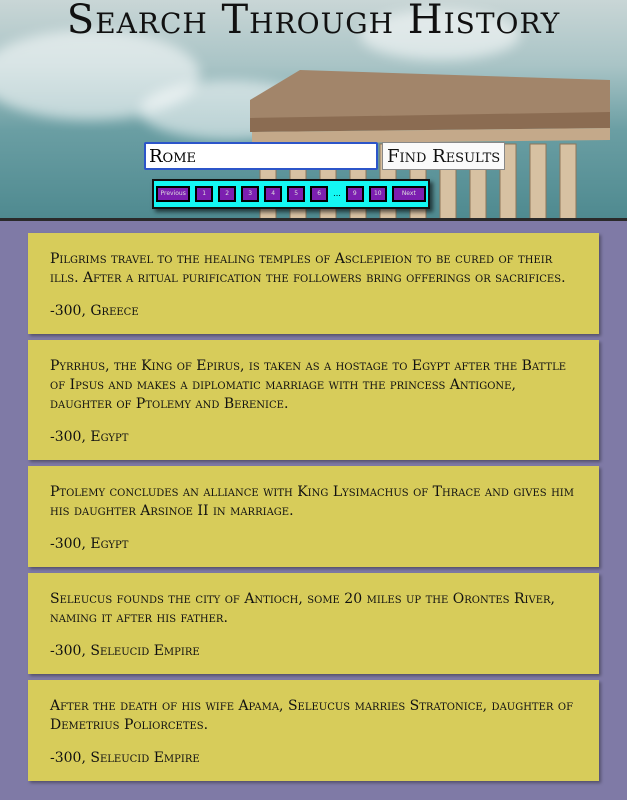 This screenshot has width=627, height=800. Describe the element at coordinates (313, 21) in the screenshot. I see `page-title: Search Through History` at that location.